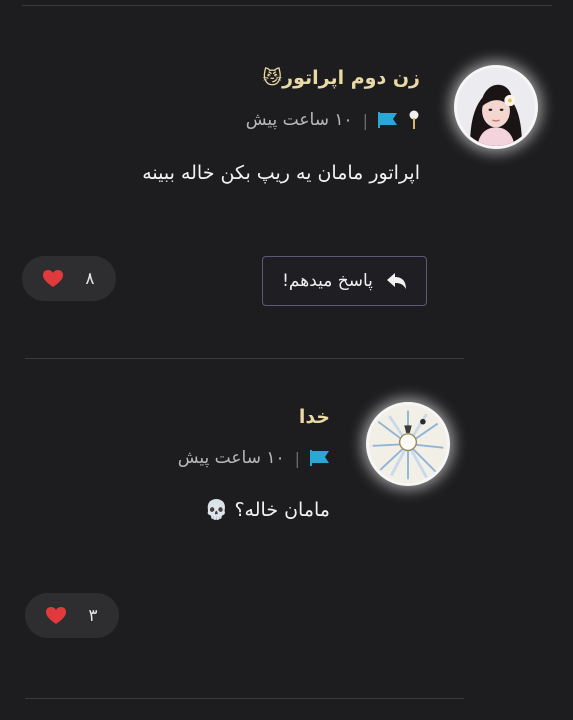 This screenshot has width=573, height=720. What do you see at coordinates (216, 510) in the screenshot?
I see `skull-emoji: 💀` at bounding box center [216, 510].